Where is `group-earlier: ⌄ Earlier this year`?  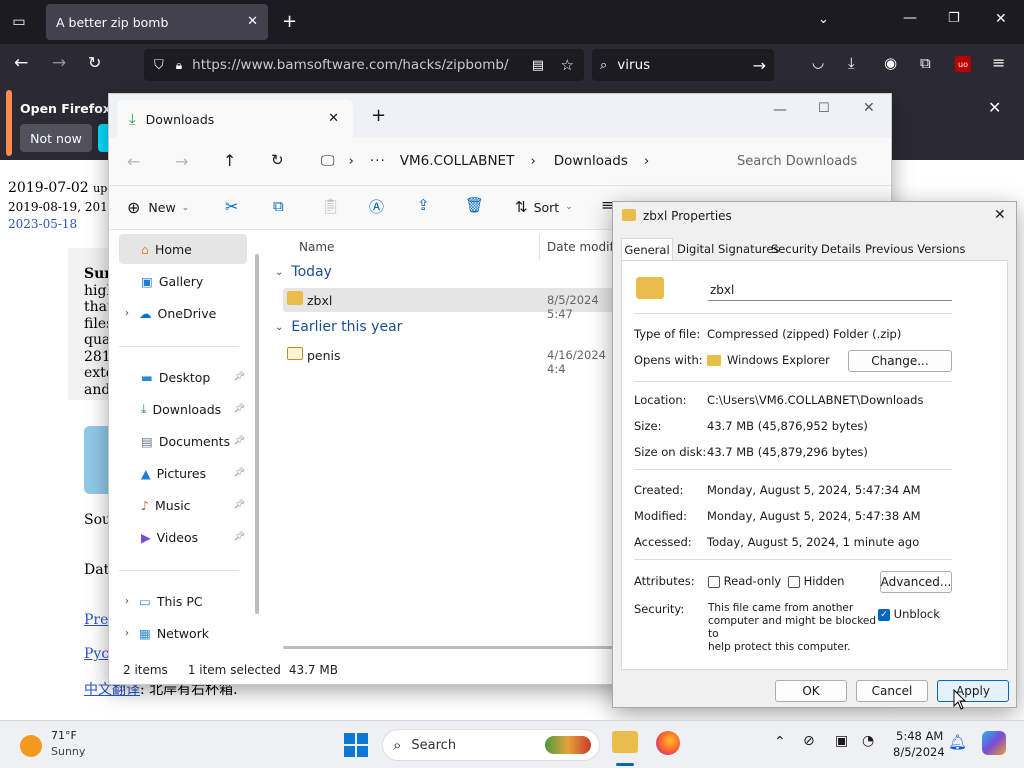
group-earlier: ⌄ Earlier this year is located at coordinates (338, 327).